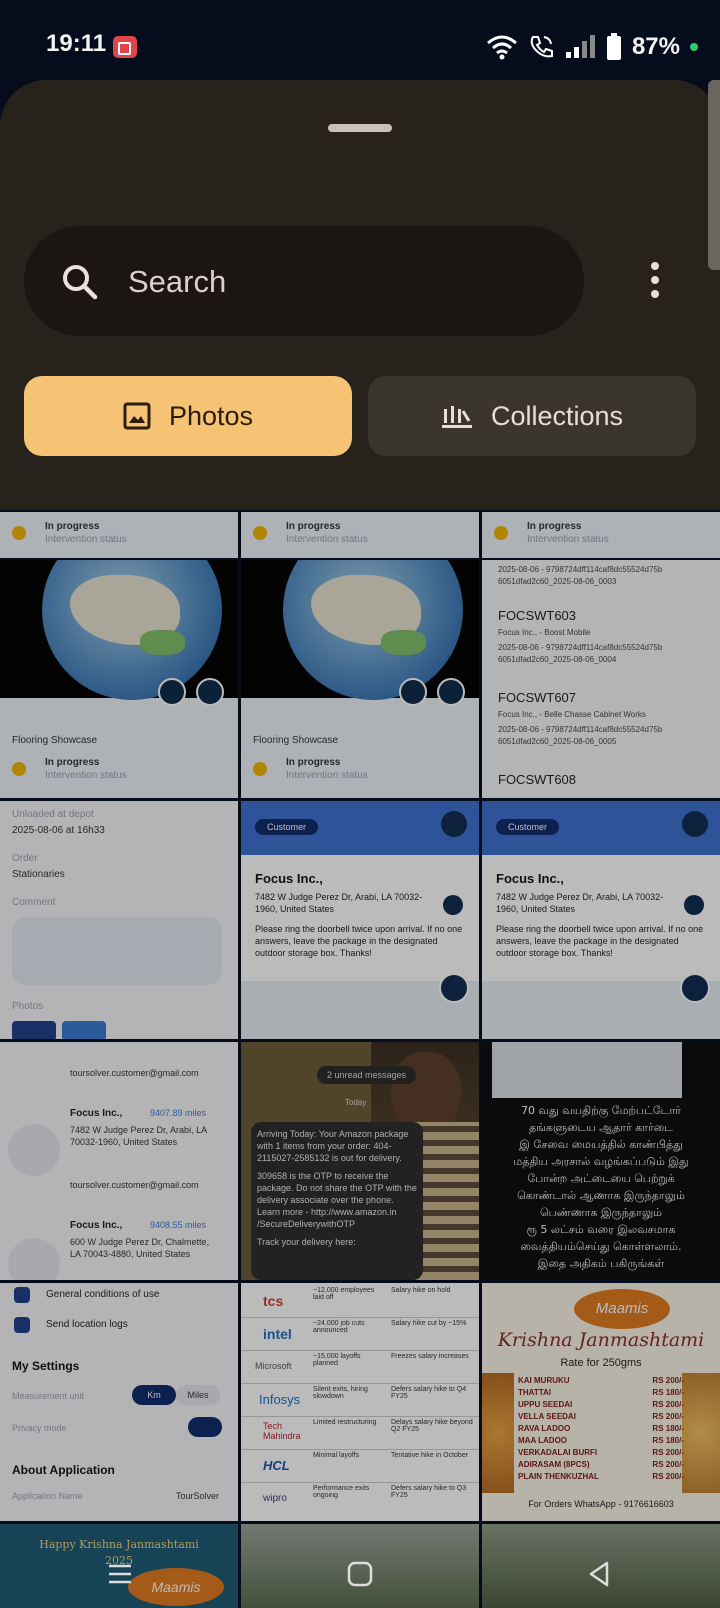  What do you see at coordinates (47, 1496) in the screenshot?
I see `setting-label: Application Name` at bounding box center [47, 1496].